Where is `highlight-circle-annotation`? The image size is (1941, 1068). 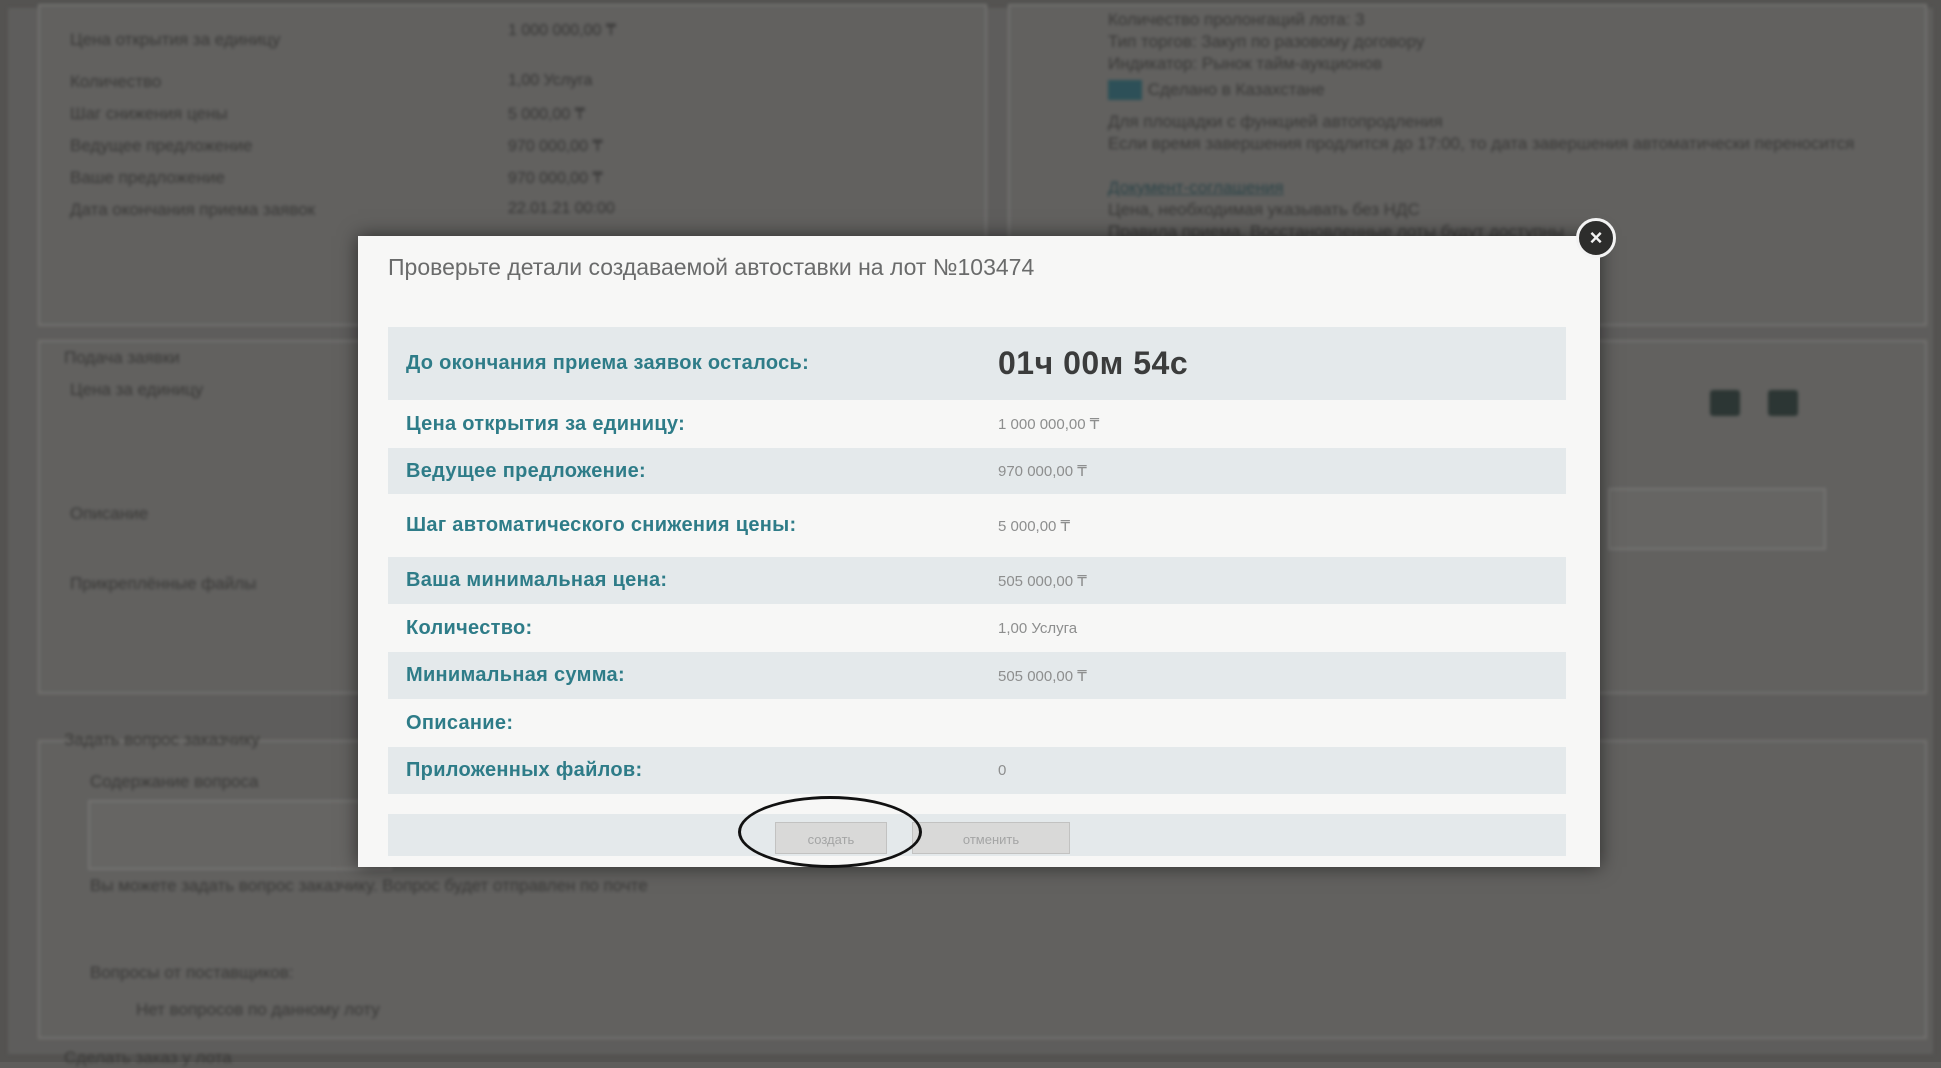 highlight-circle-annotation is located at coordinates (830, 832).